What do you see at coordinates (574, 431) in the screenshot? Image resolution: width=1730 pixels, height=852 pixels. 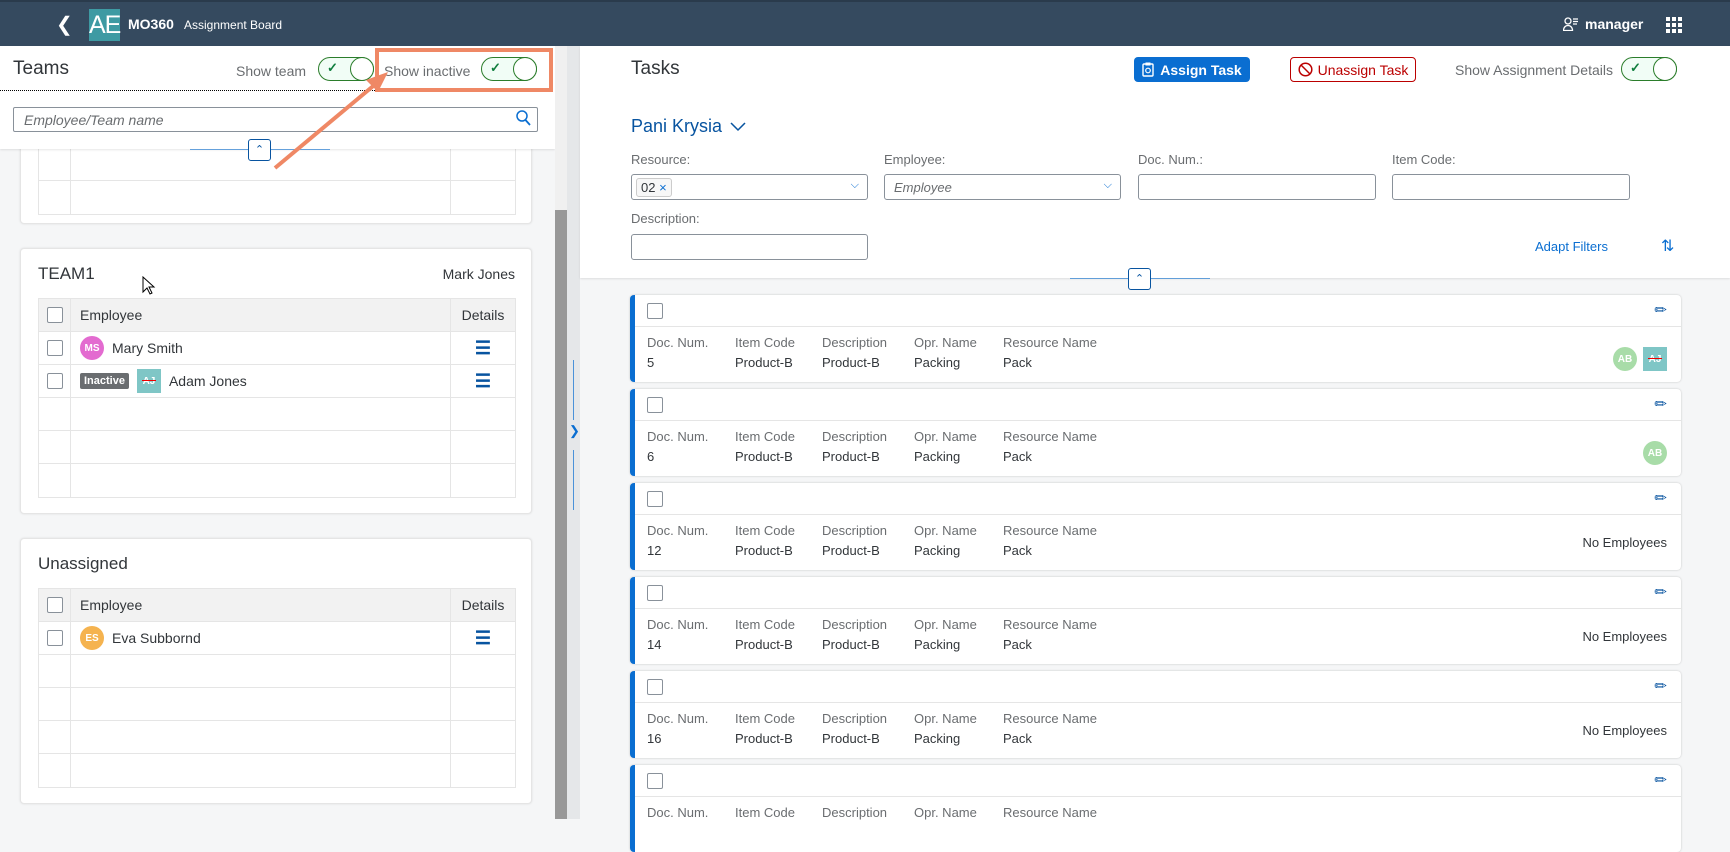 I see `splitter-expand-icon: ❯` at bounding box center [574, 431].